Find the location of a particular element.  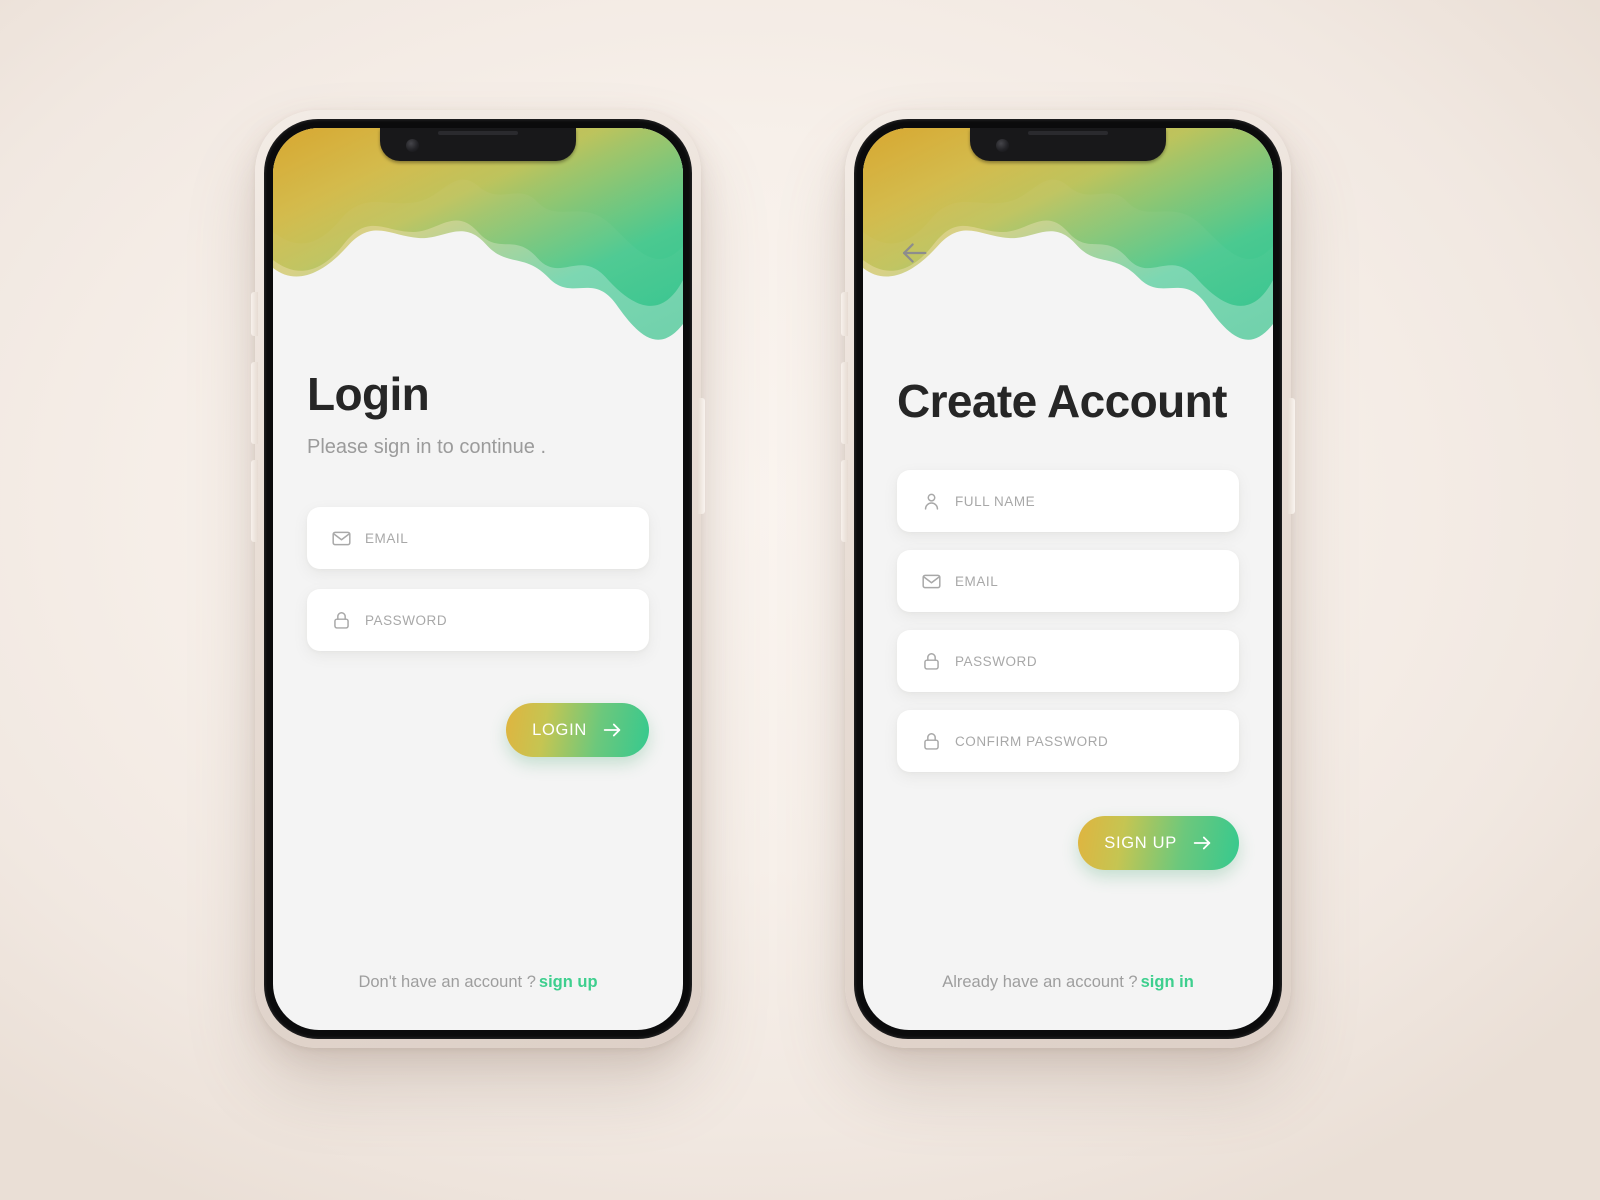

login-footer: Don't have an account ? sign up is located at coordinates (478, 982).